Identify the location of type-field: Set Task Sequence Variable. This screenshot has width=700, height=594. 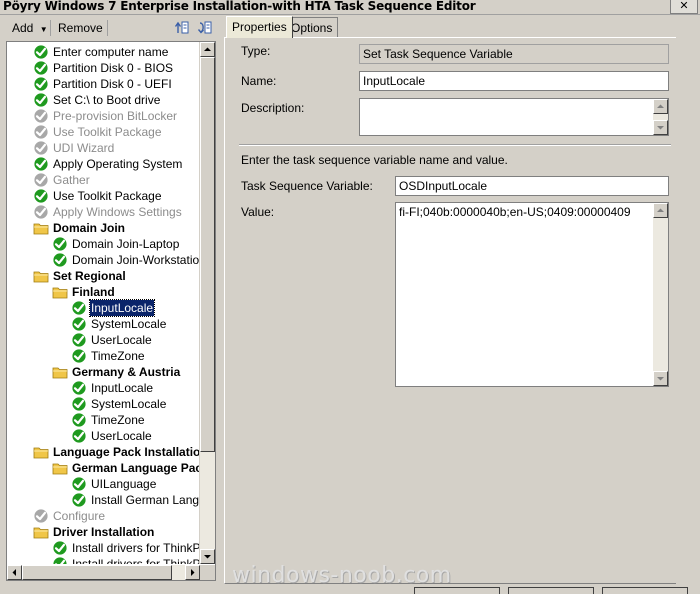
(514, 54).